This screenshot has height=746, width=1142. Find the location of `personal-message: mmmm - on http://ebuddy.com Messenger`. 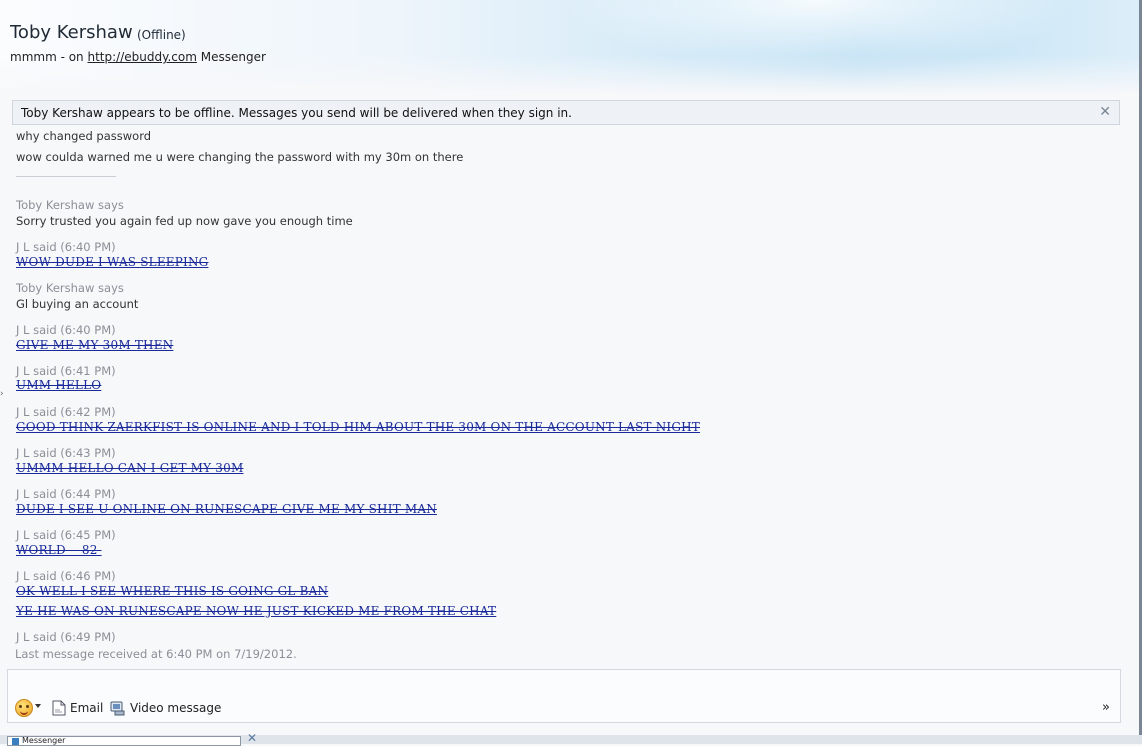

personal-message: mmmm - on http://ebuddy.com Messenger is located at coordinates (138, 57).